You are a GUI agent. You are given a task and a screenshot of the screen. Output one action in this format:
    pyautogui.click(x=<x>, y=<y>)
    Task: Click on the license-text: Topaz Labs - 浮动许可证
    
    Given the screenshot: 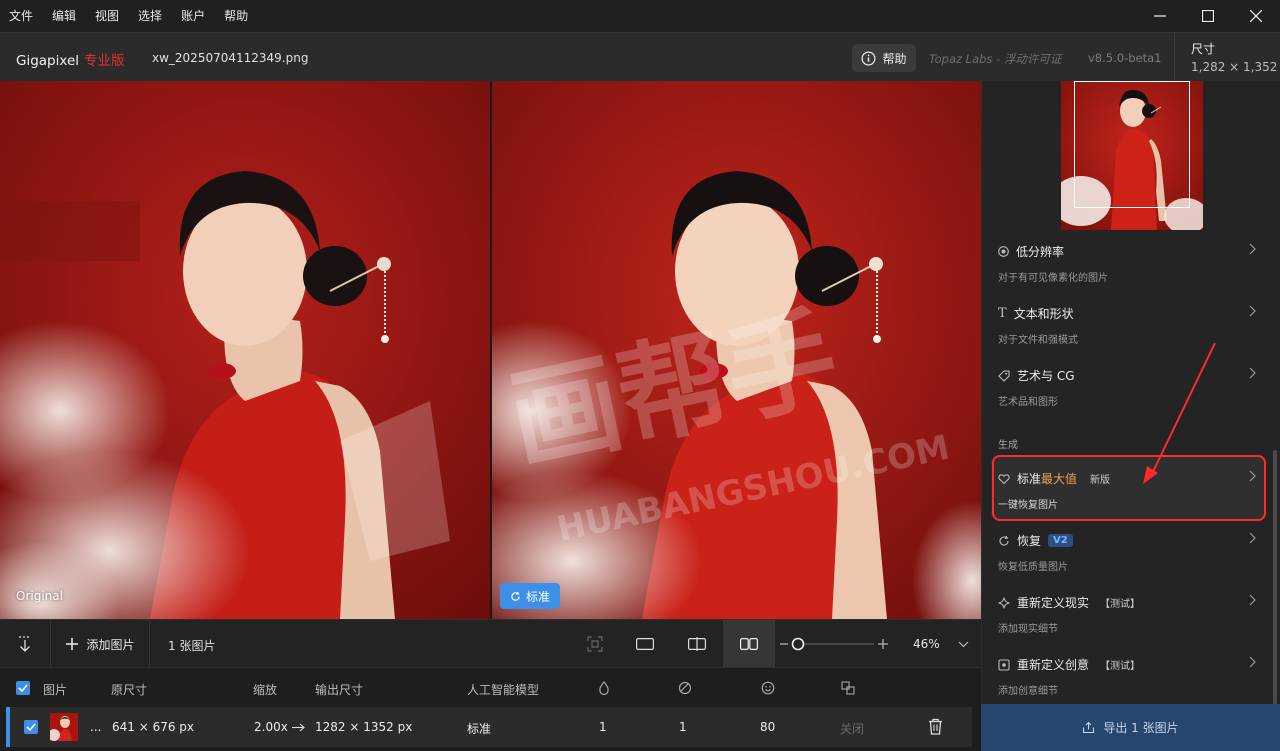 What is the action you would take?
    pyautogui.click(x=995, y=59)
    